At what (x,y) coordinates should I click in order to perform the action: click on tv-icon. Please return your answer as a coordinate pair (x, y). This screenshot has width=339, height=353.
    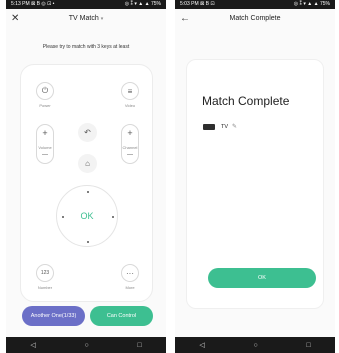
    Looking at the image, I should click on (209, 126).